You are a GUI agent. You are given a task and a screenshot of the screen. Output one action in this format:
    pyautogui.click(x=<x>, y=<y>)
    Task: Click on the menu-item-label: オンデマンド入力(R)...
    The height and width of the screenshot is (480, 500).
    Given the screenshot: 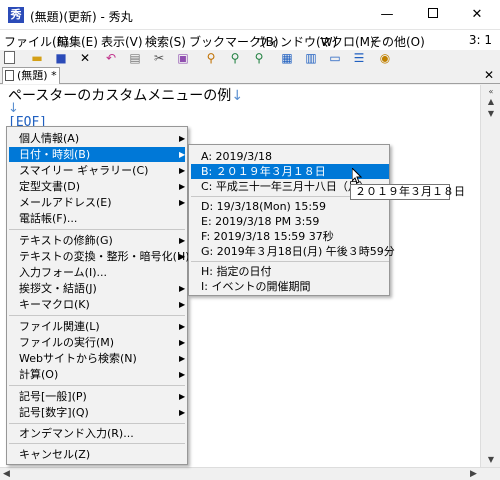 What is the action you would take?
    pyautogui.click(x=76, y=433)
    